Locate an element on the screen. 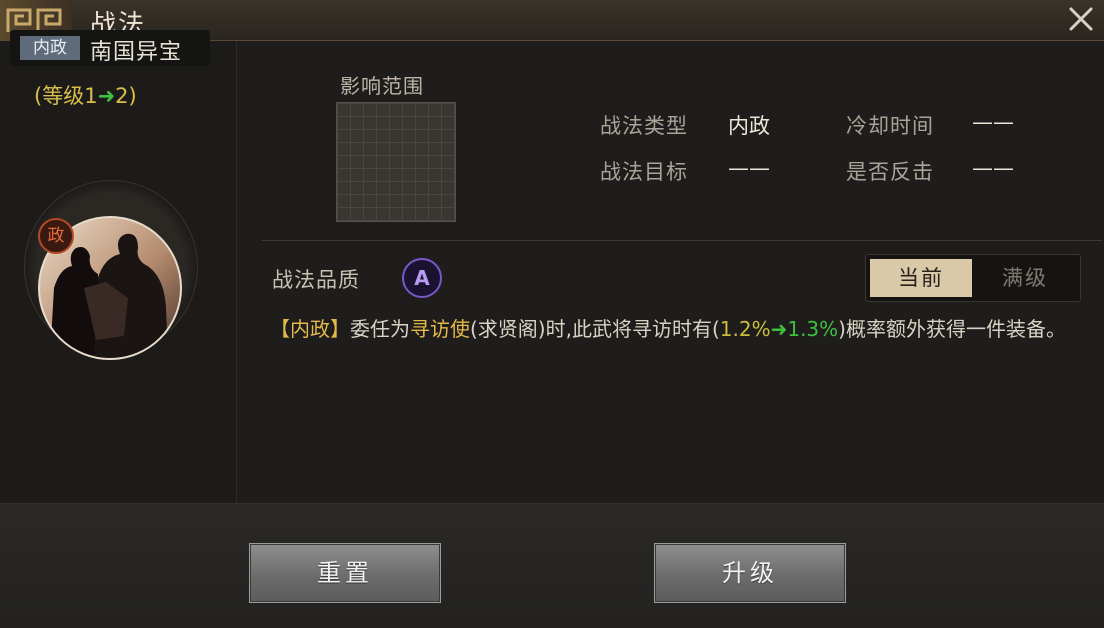 Image resolution: width=1104 pixels, height=628 pixels. level-from: (等级1 is located at coordinates (66, 96).